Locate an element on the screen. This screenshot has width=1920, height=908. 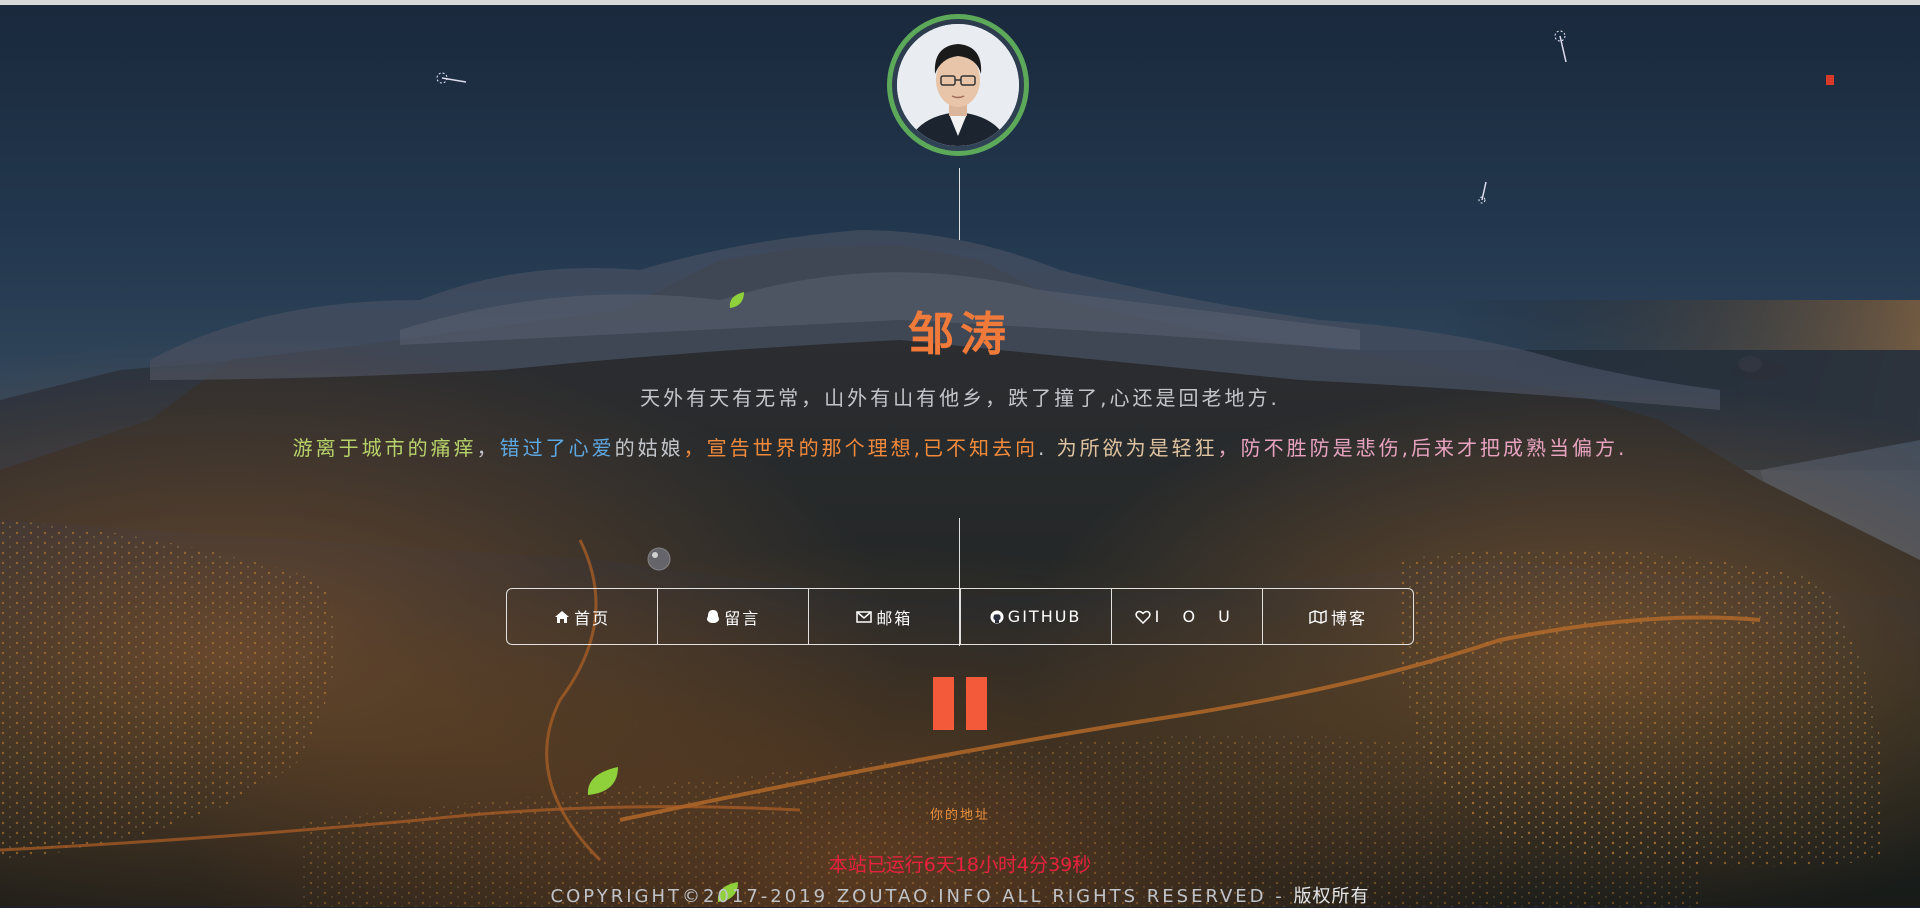
motto-segment: 游离于城市的痛痒 is located at coordinates (384, 448).